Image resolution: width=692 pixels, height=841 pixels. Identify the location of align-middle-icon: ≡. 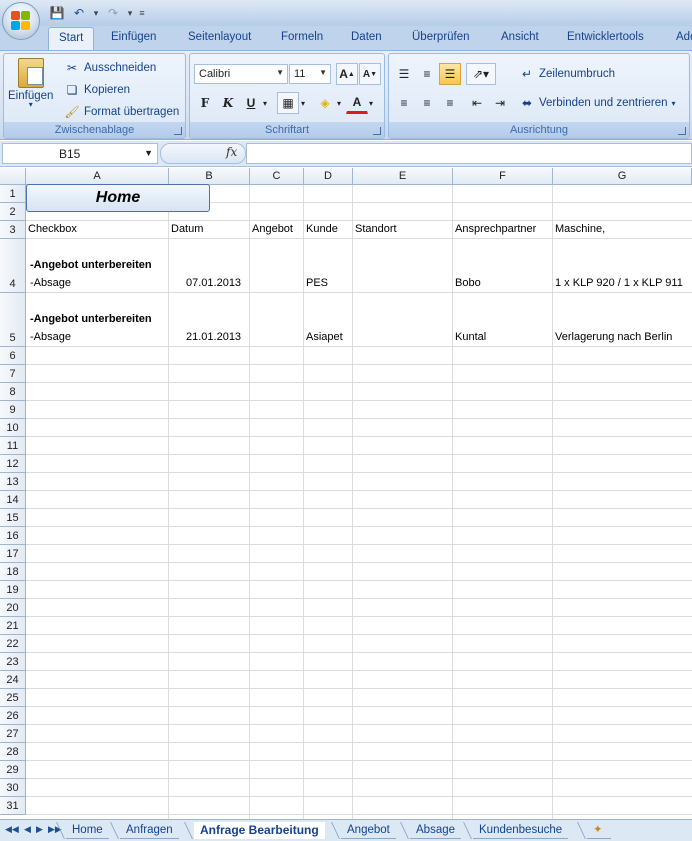
(427, 74).